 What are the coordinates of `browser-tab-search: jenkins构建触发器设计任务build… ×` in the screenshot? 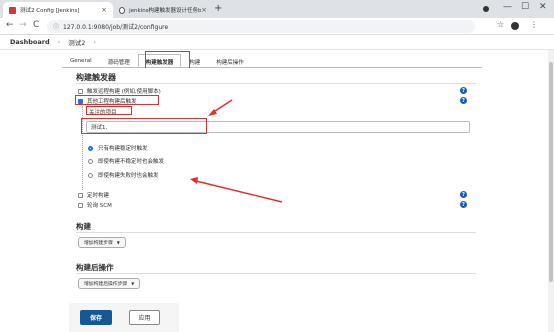 It's located at (163, 10).